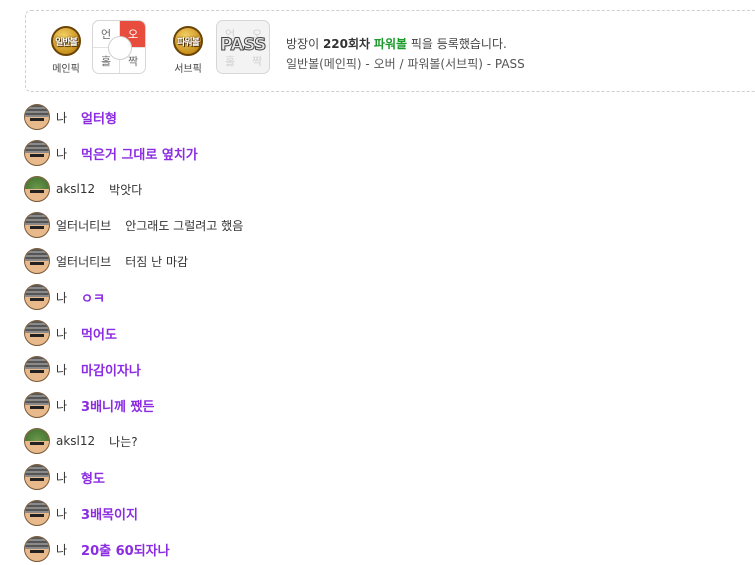 The width and height of the screenshot is (755, 565). What do you see at coordinates (66, 69) in the screenshot?
I see `main-pick-caption: 메인픽` at bounding box center [66, 69].